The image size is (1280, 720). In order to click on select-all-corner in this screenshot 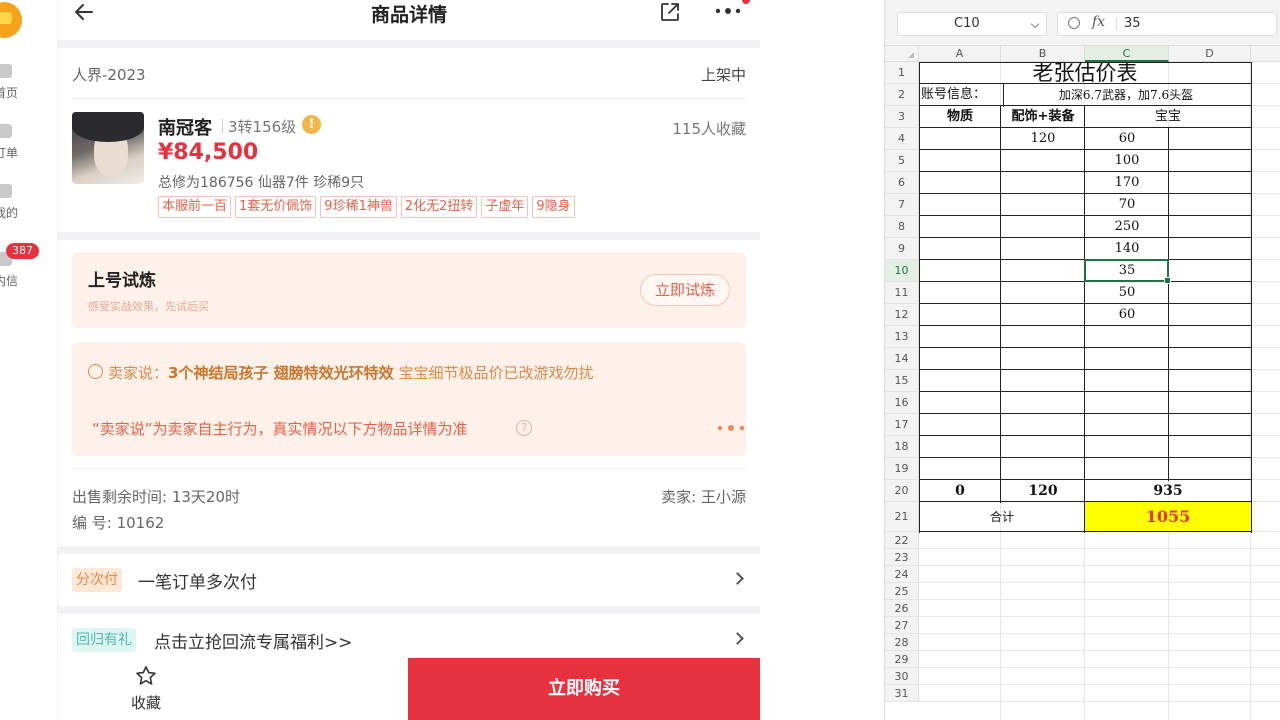, I will do `click(902, 54)`.